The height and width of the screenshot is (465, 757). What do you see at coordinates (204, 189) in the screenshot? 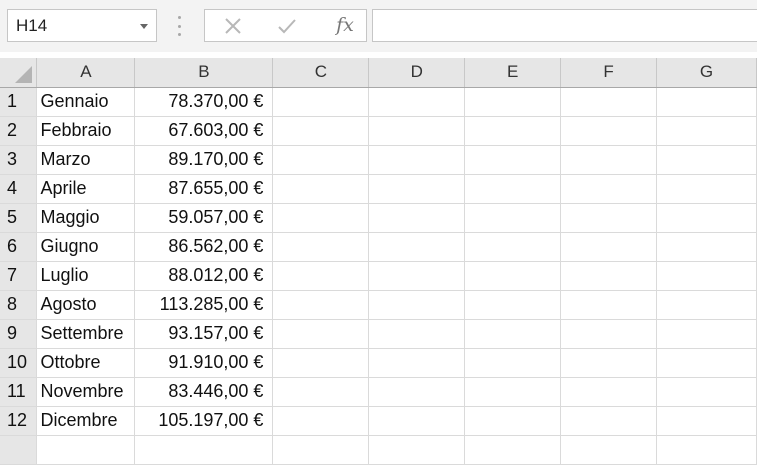
I see `cell-b: 87.655,00 €` at bounding box center [204, 189].